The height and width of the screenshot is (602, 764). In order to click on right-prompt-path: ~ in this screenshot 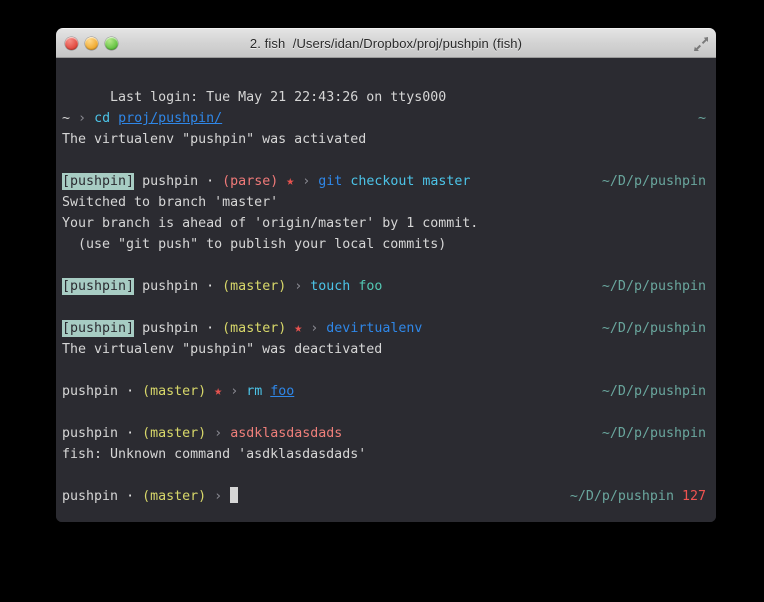, I will do `click(701, 118)`.